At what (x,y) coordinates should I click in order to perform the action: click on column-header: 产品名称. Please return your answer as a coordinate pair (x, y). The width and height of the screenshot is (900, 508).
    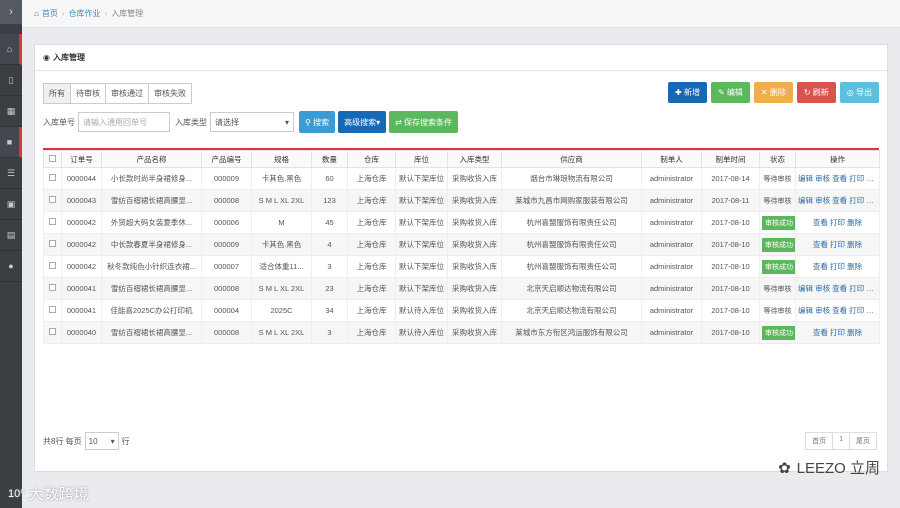
    Looking at the image, I should click on (151, 159).